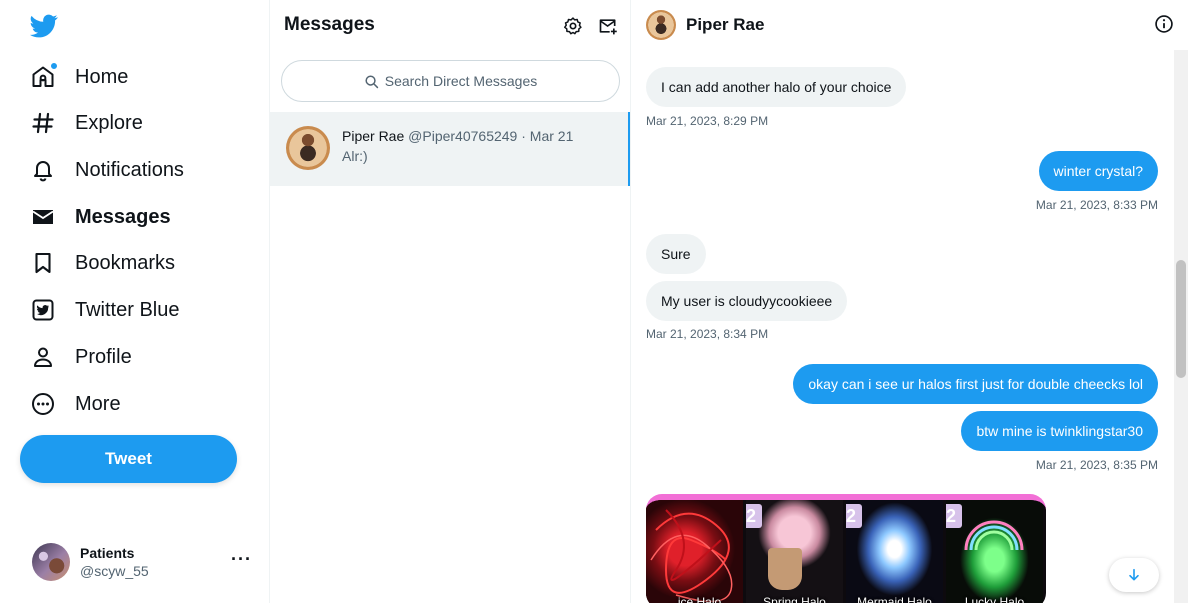 Image resolution: width=1200 pixels, height=603 pixels. Describe the element at coordinates (371, 81) in the screenshot. I see `search-icon` at that location.